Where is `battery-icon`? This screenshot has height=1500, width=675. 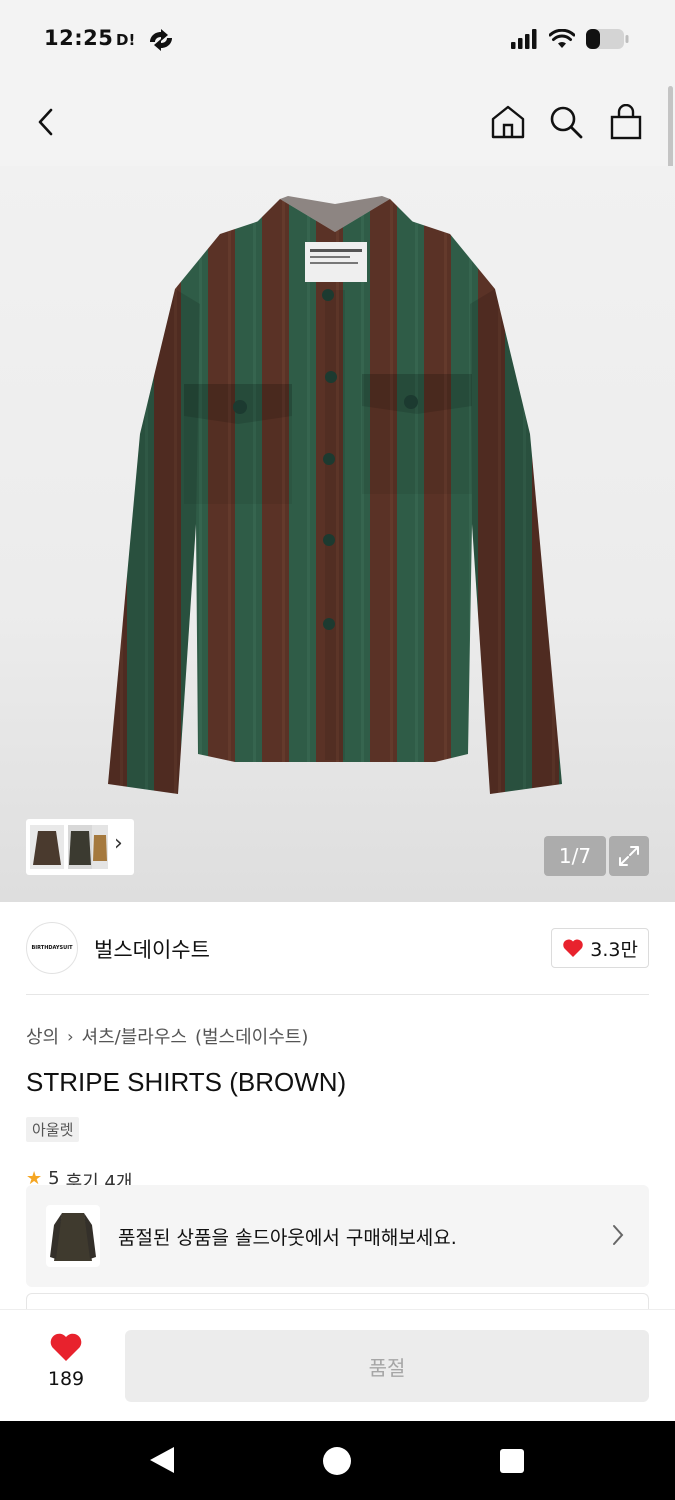 battery-icon is located at coordinates (607, 41).